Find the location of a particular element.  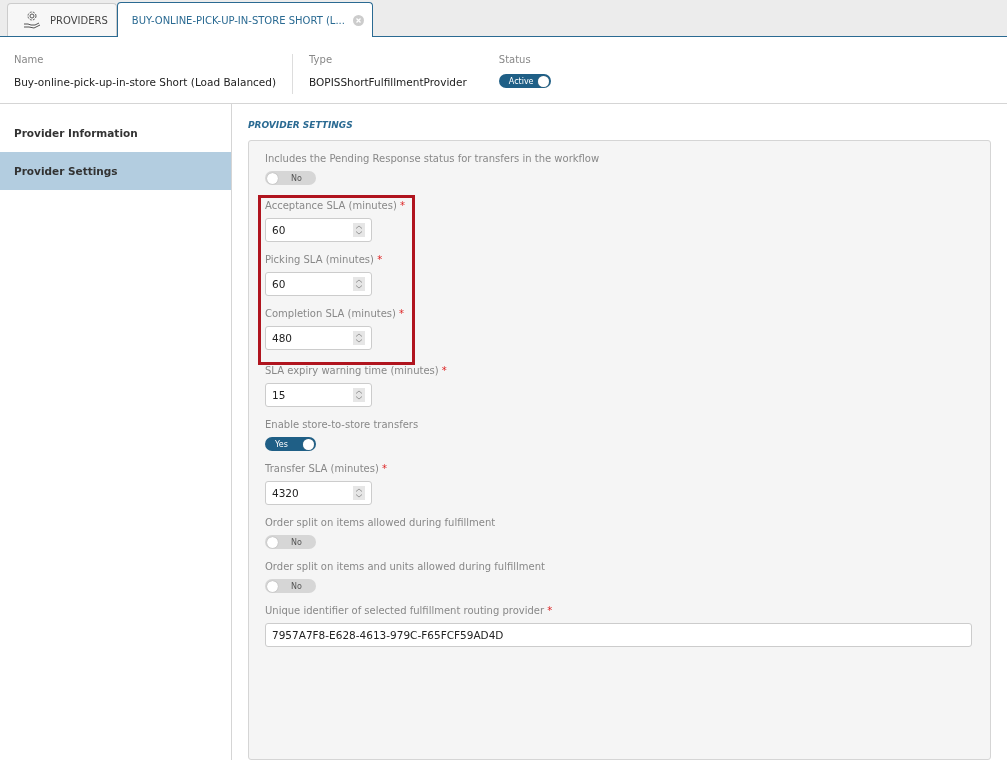

toggle-switch: Yes is located at coordinates (290, 444).